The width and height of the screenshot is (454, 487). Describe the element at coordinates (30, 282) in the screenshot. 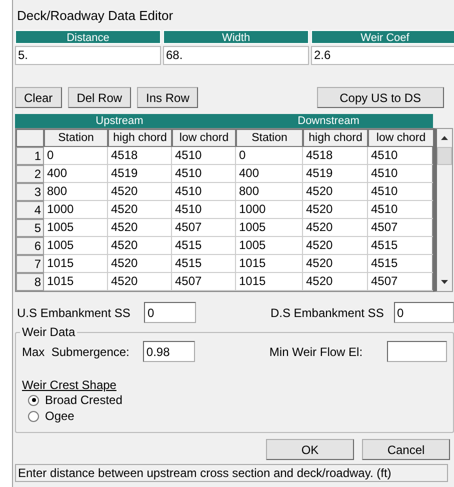

I see `row-number: 8` at that location.